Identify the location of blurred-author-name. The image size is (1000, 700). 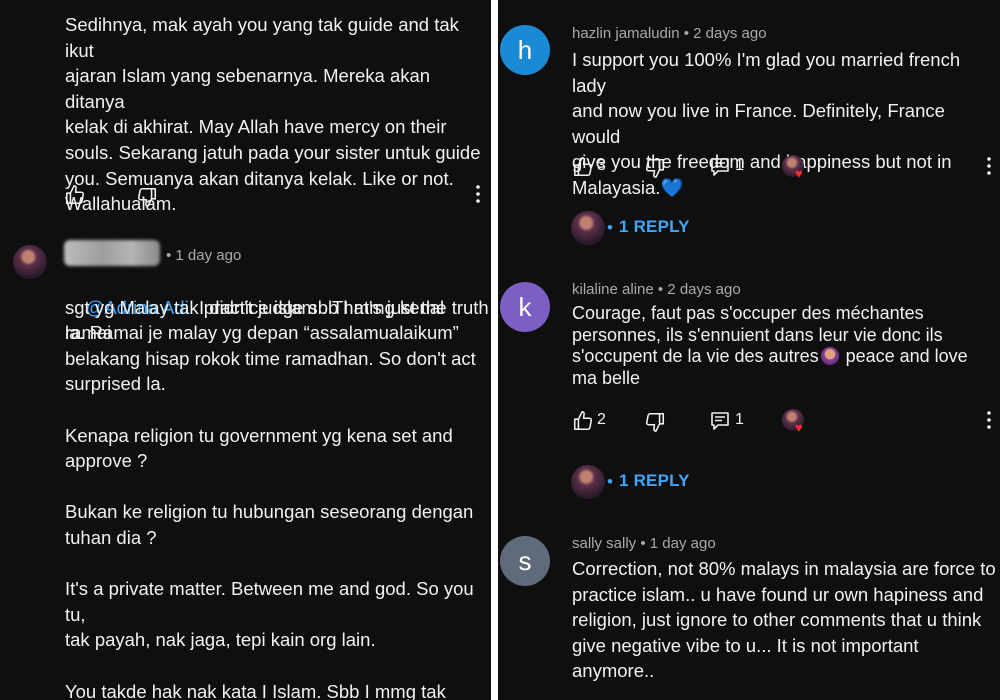
(112, 253).